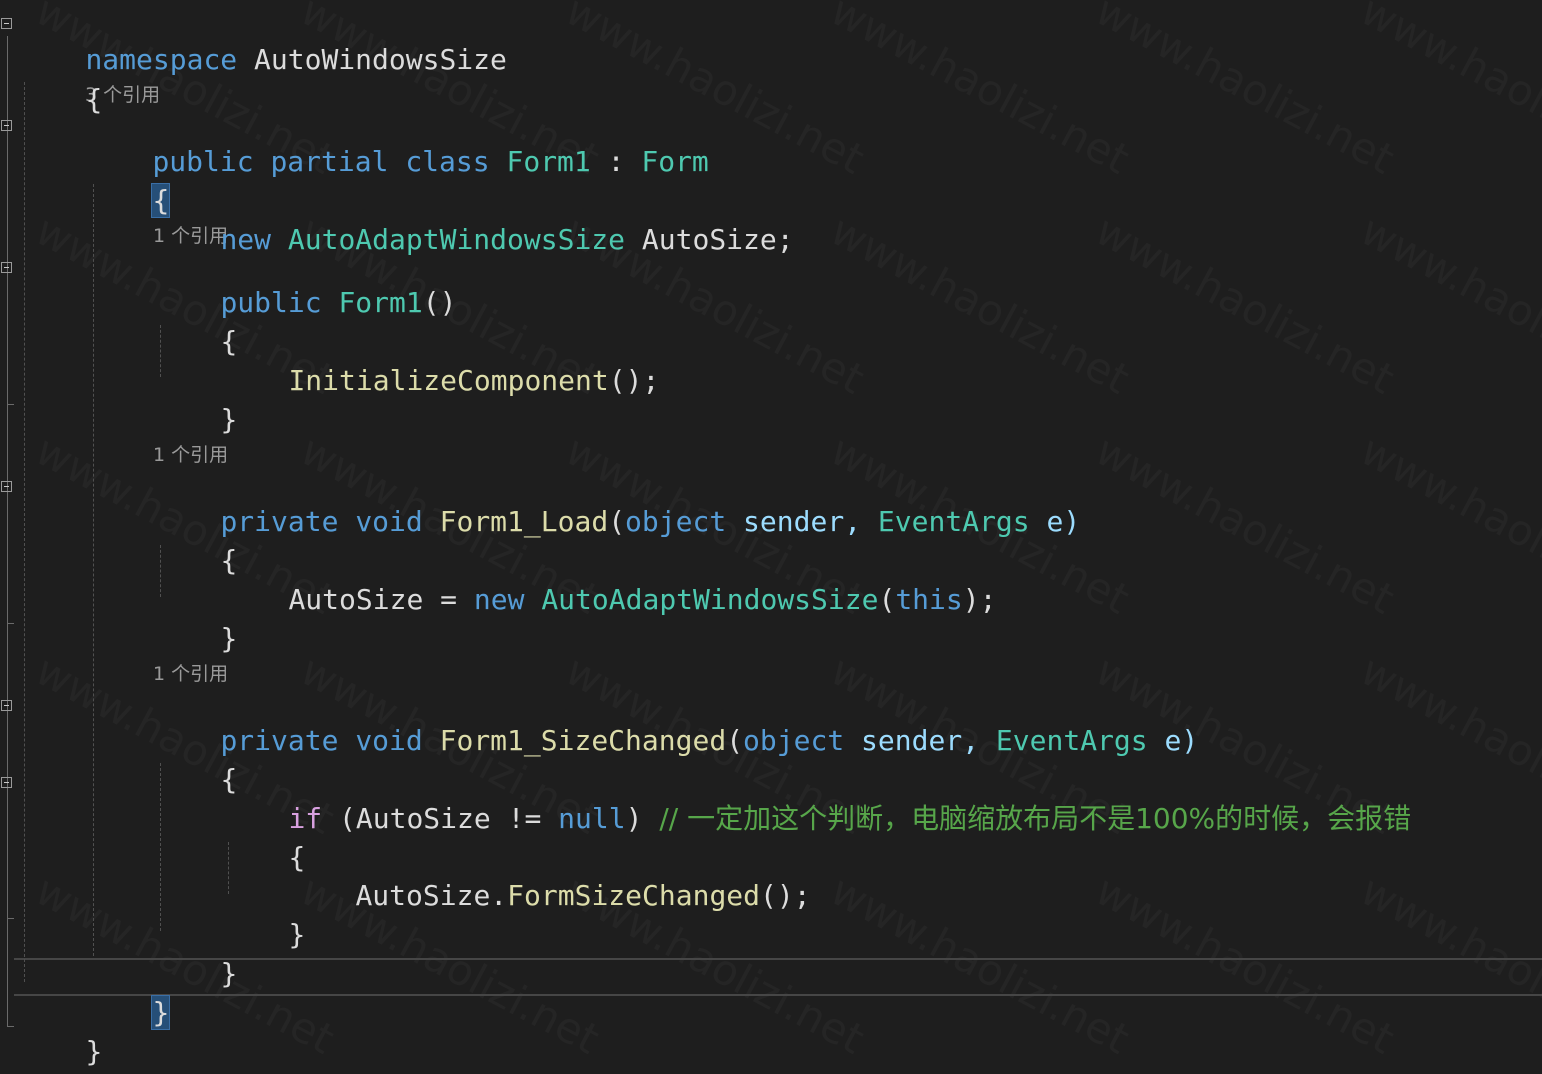 The width and height of the screenshot is (1542, 1074). Describe the element at coordinates (7, 339) in the screenshot. I see `fold-line-ctor` at that location.